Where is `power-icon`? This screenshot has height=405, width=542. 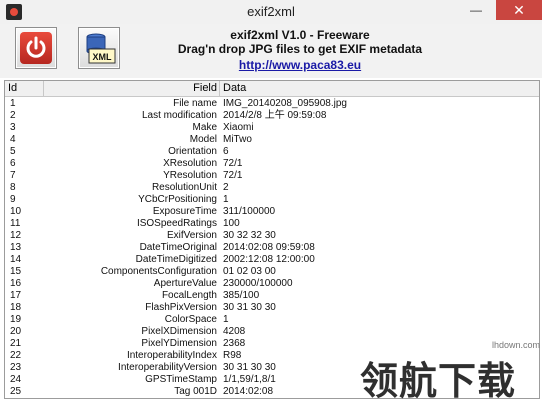 power-icon is located at coordinates (36, 48).